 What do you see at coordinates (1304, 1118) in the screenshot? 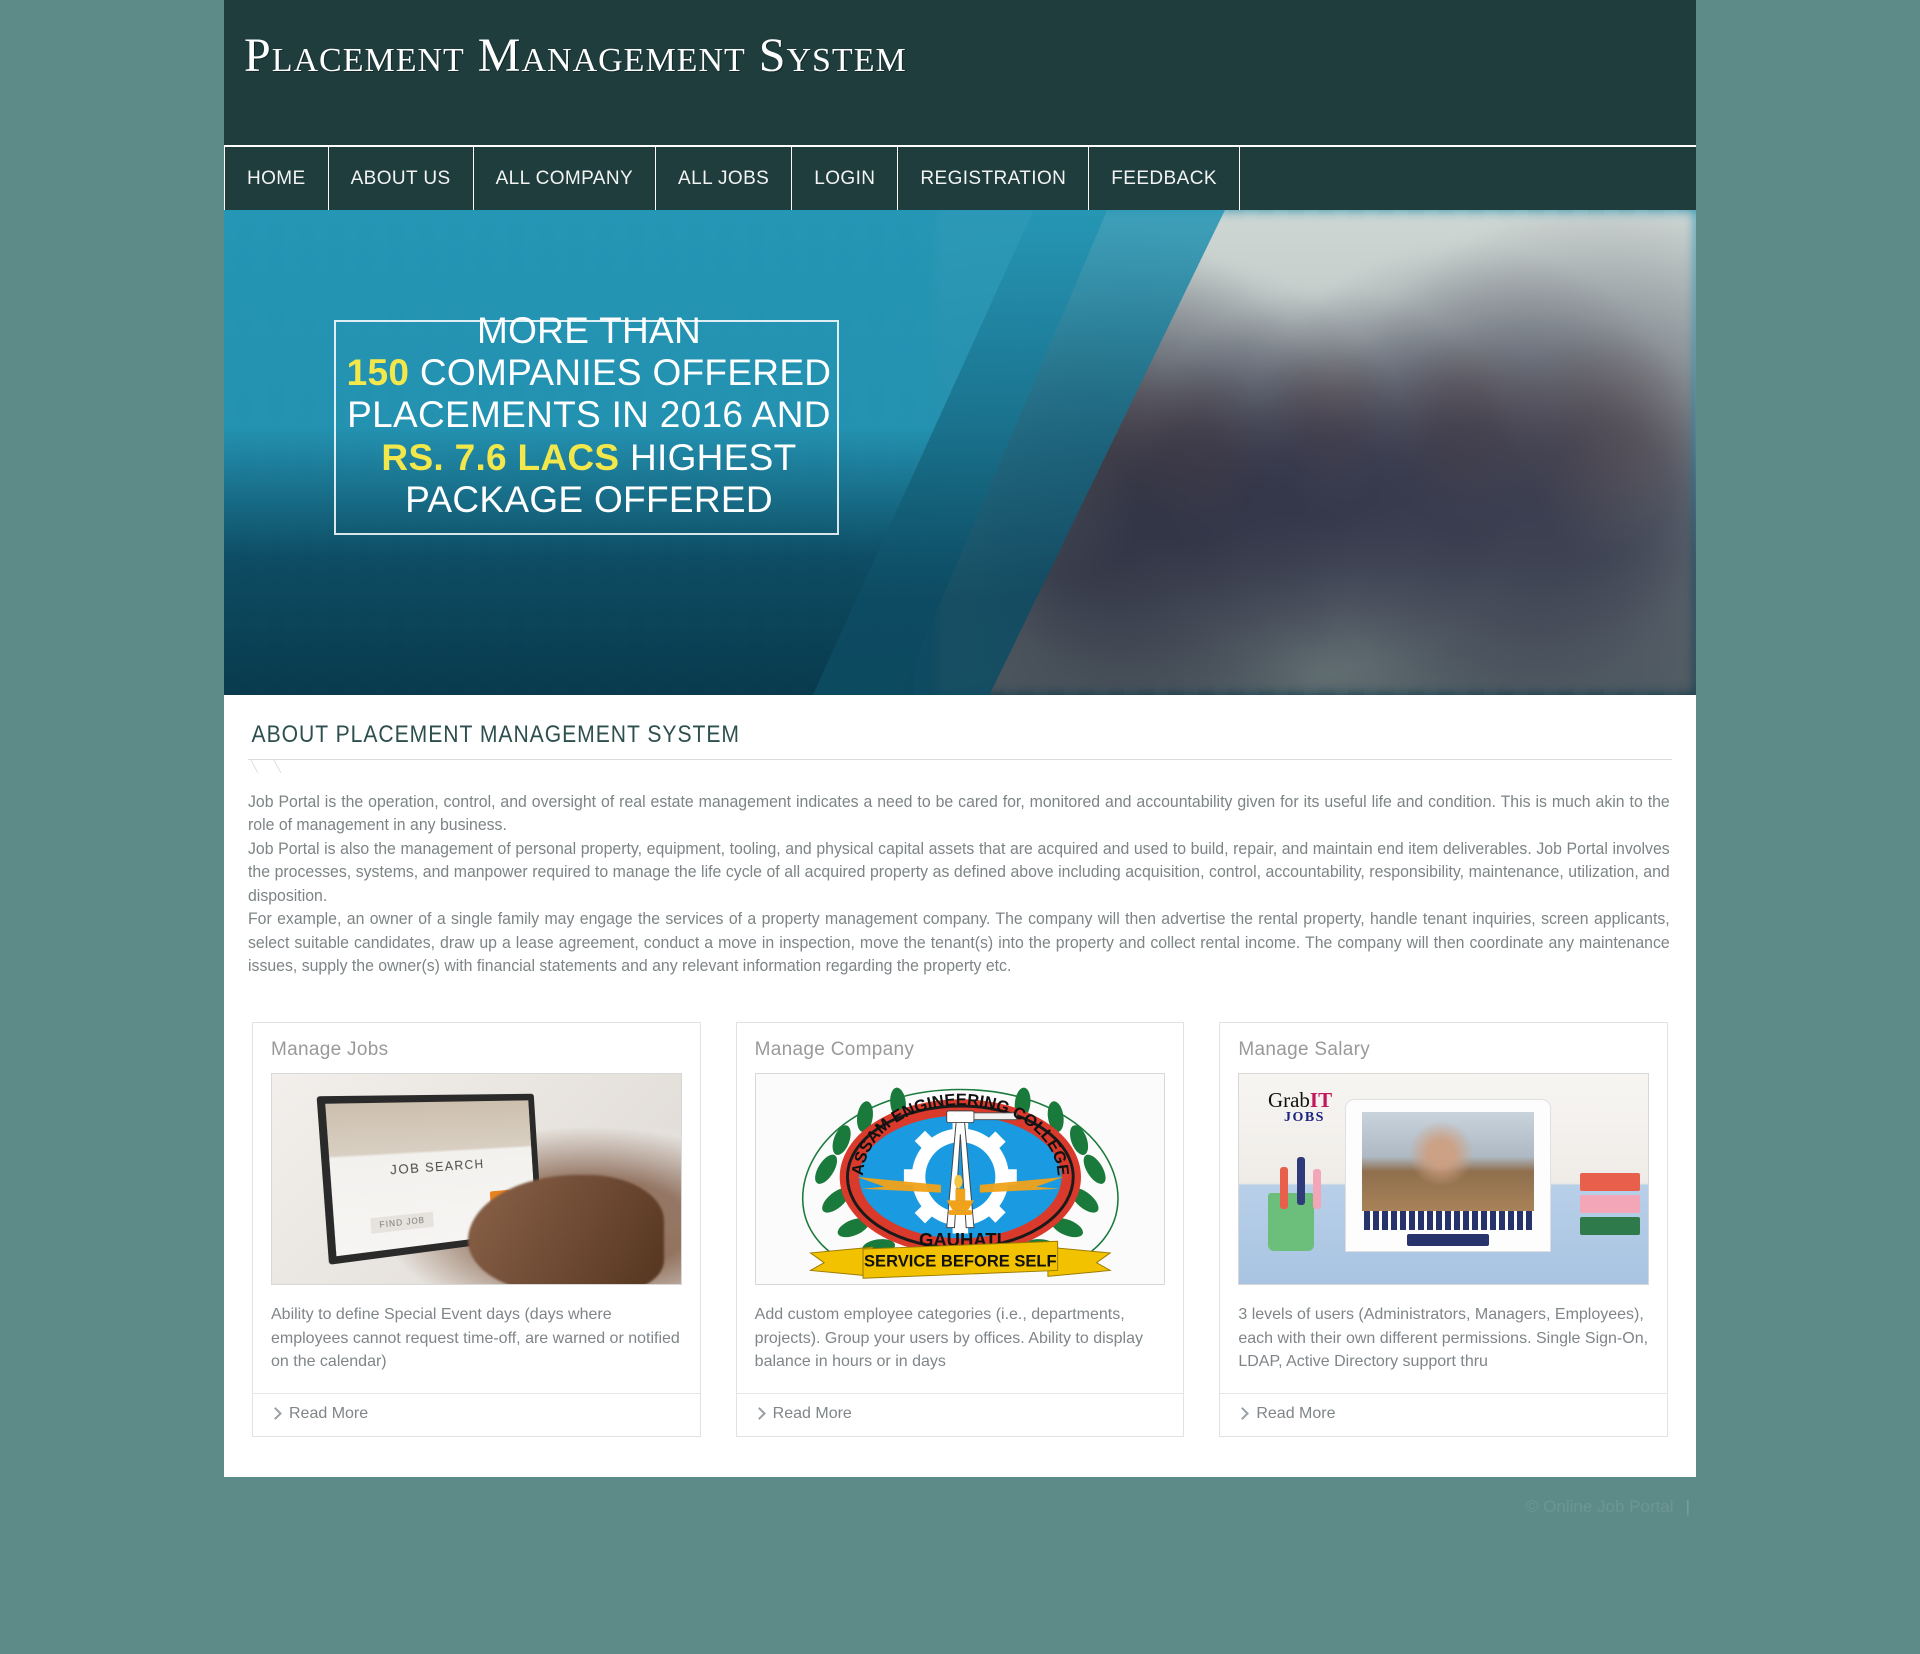
I see `brand-jobs: JOBS` at bounding box center [1304, 1118].